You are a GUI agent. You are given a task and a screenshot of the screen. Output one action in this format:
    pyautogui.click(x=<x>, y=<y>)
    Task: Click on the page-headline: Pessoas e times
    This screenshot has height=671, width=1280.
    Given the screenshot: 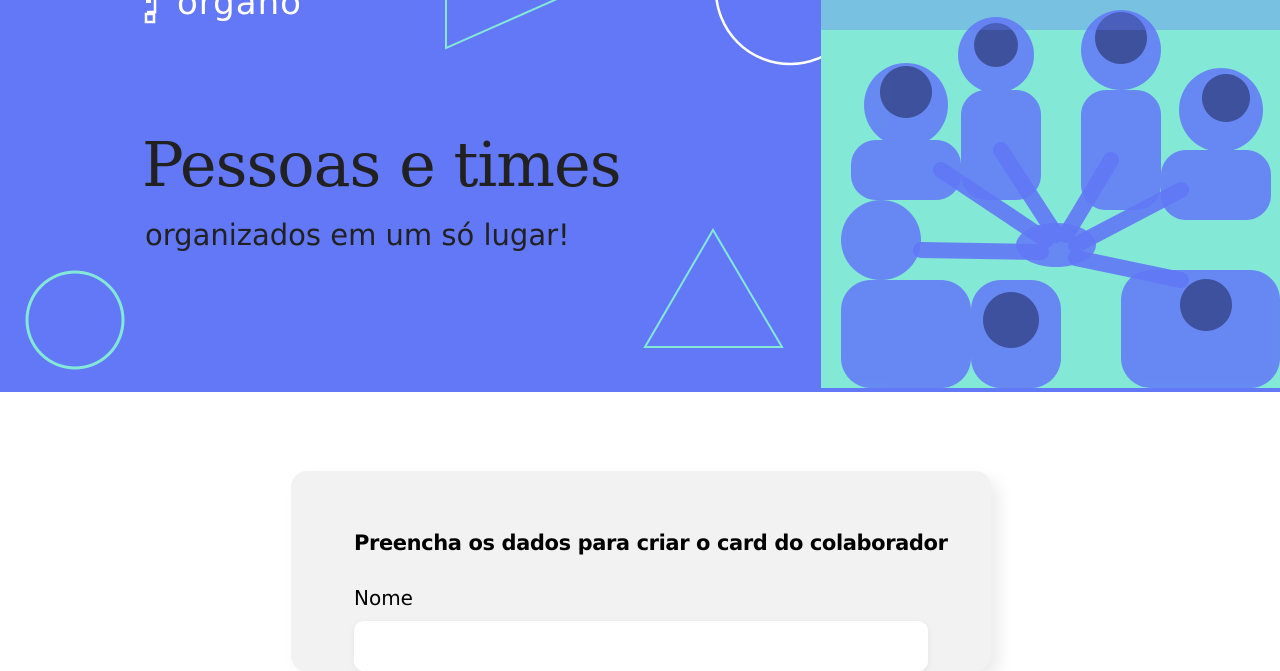 What is the action you would take?
    pyautogui.click(x=382, y=164)
    